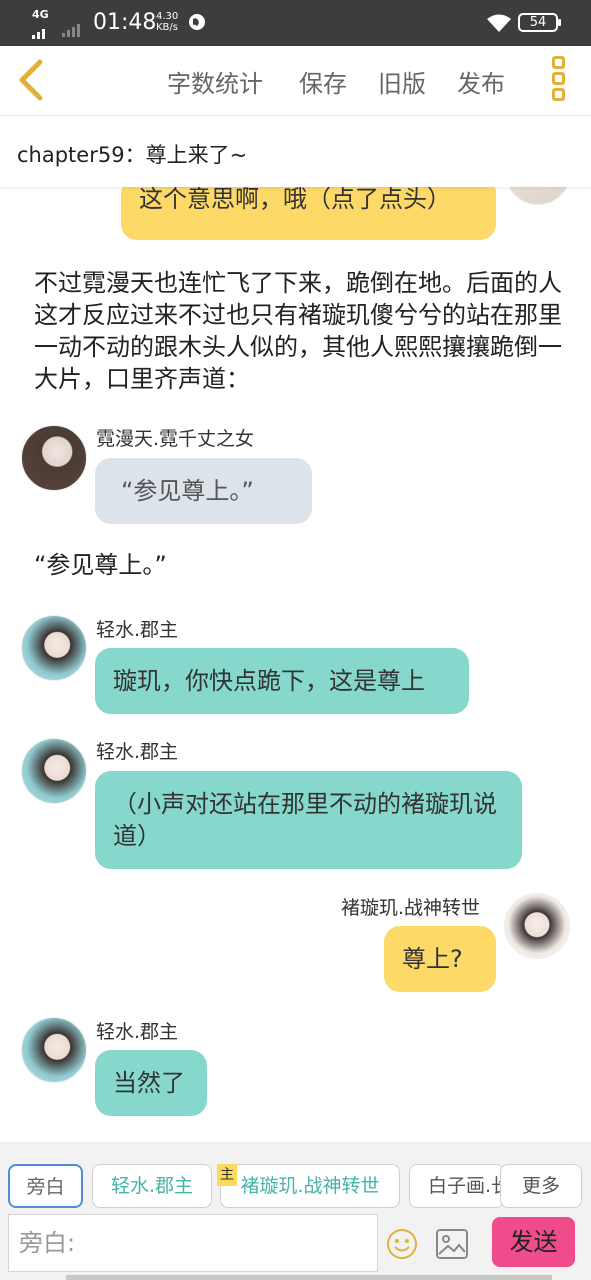 Image resolution: width=591 pixels, height=1280 pixels. Describe the element at coordinates (197, 22) in the screenshot. I see `globe-icon` at that location.